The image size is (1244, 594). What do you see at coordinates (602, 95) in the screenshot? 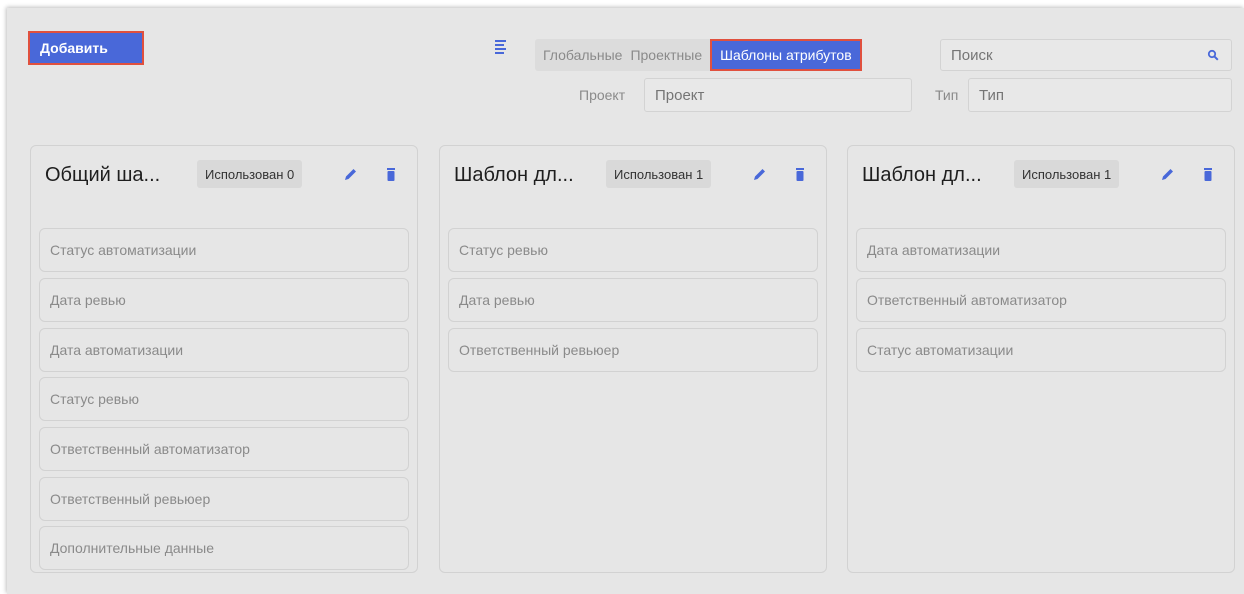
I see `project-filter-label: Проект` at bounding box center [602, 95].